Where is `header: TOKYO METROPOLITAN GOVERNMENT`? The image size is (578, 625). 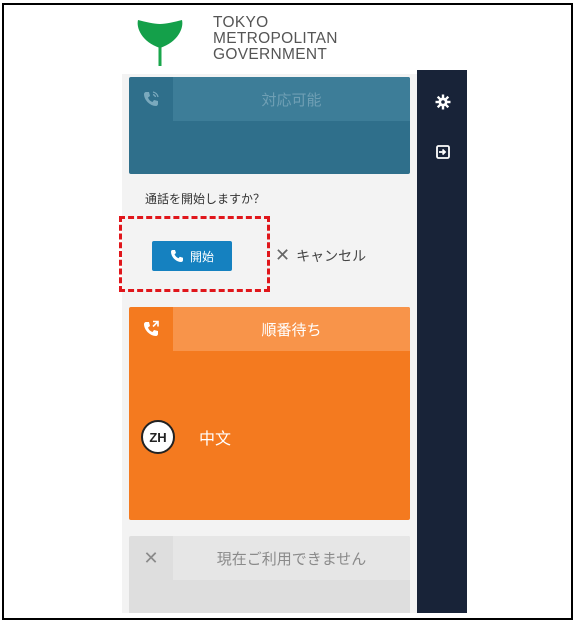
header: TOKYO METROPOLITAN GOVERNMENT is located at coordinates (294, 41).